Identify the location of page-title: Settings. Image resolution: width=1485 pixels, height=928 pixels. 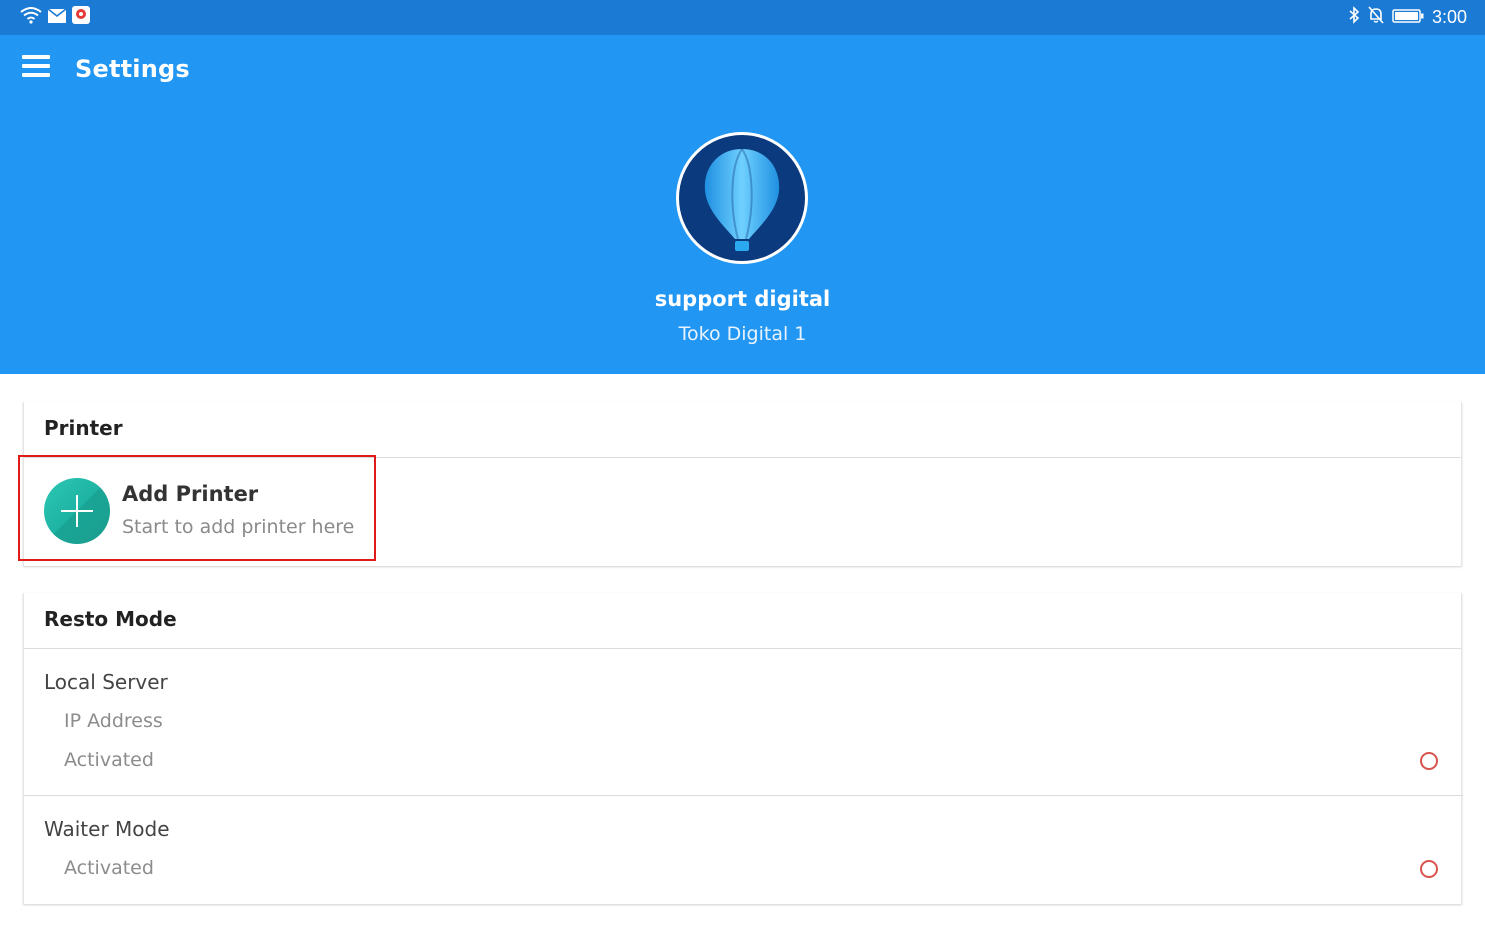
(132, 69).